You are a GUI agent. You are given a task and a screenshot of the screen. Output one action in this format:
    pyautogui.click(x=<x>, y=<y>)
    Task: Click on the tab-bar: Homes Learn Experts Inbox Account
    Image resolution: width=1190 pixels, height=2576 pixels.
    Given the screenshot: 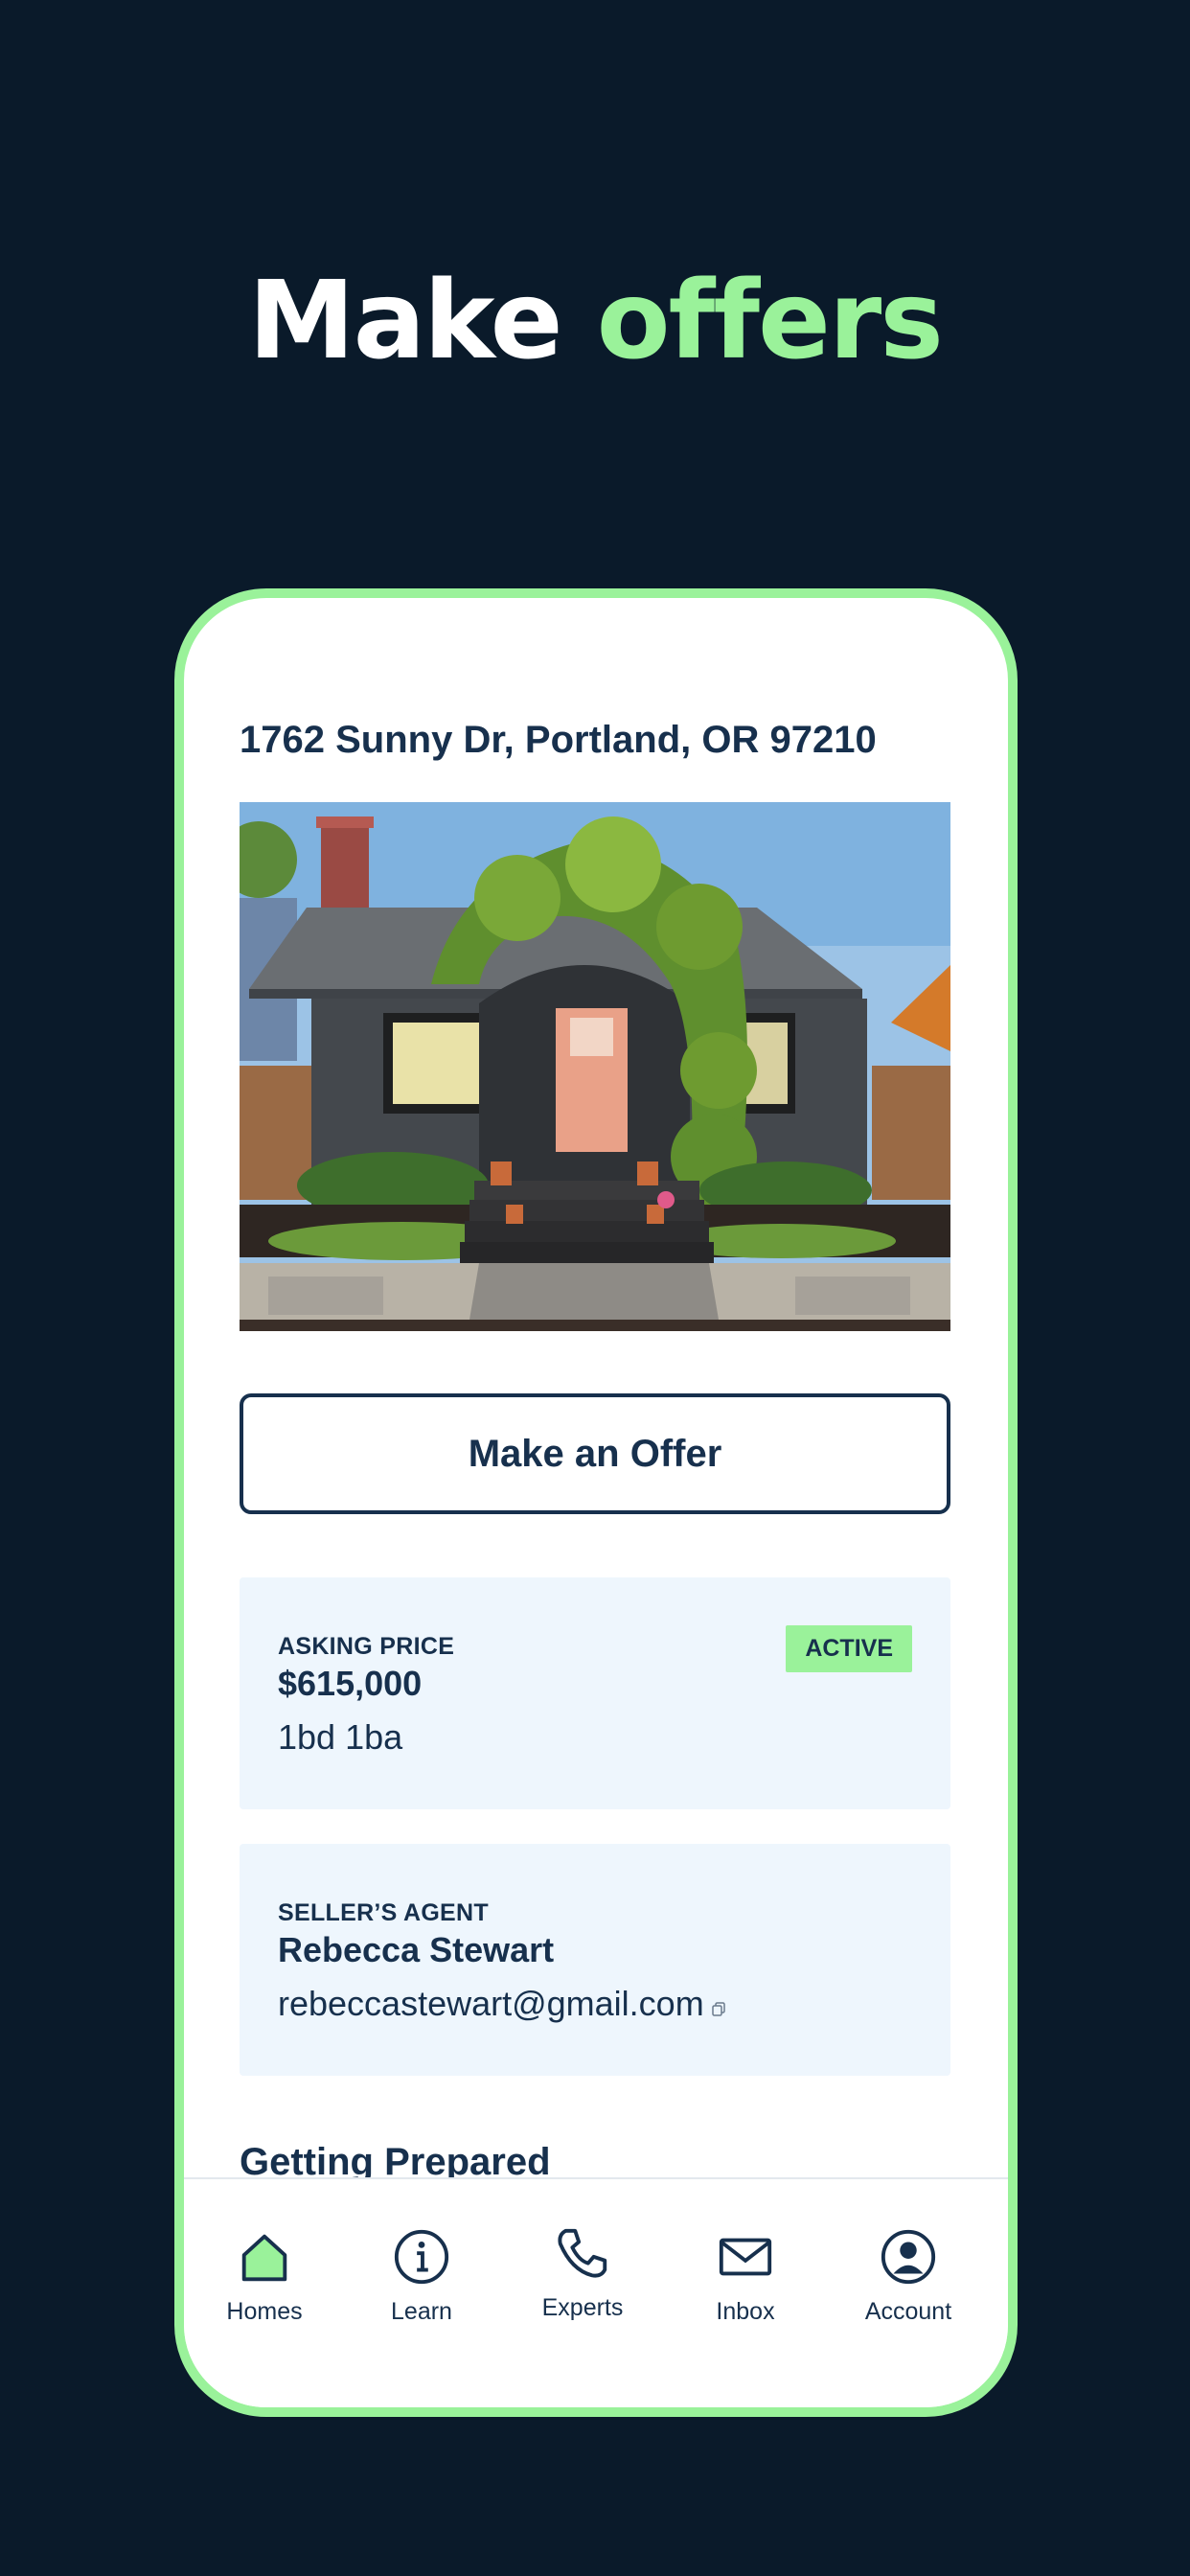 What is the action you would take?
    pyautogui.click(x=596, y=2292)
    